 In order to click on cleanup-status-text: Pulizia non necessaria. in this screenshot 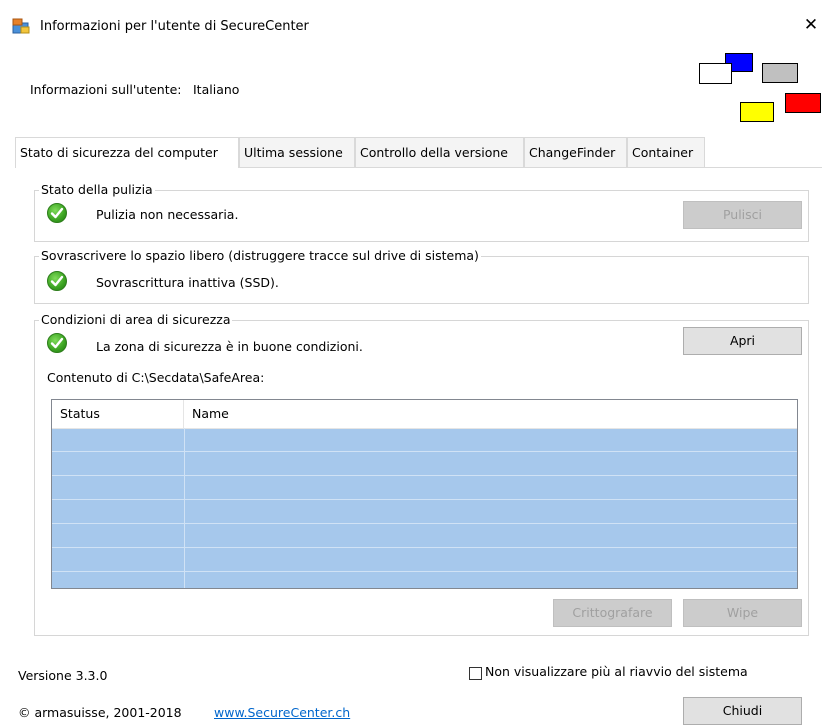, I will do `click(167, 214)`.